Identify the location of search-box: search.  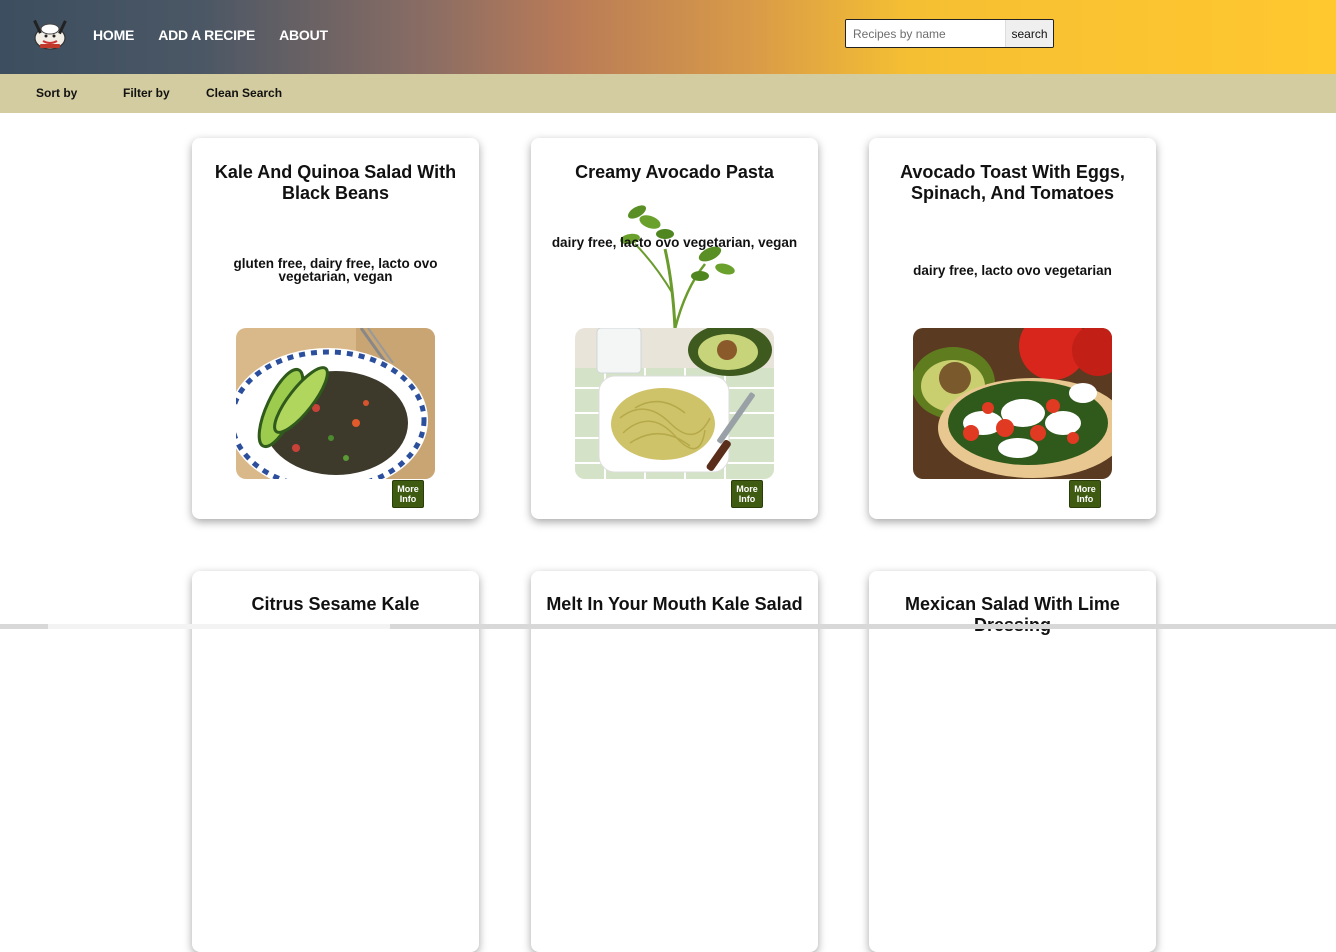
(949, 33).